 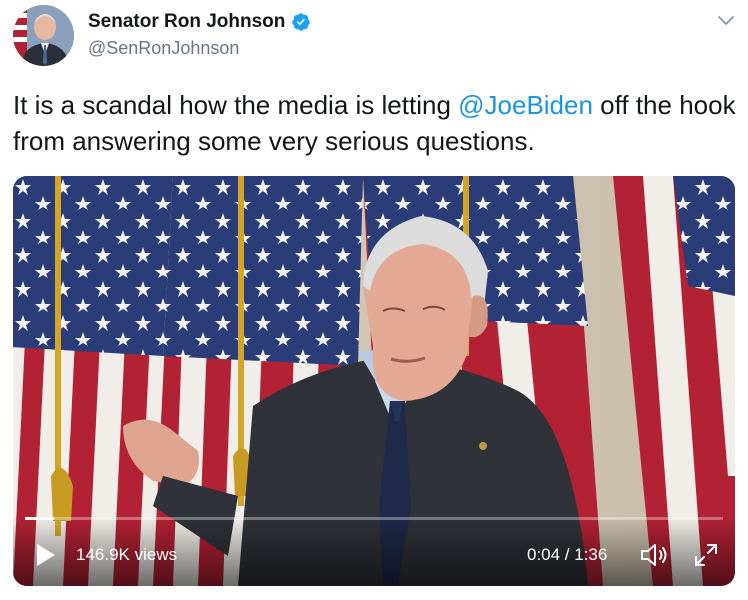 I want to click on play-icon, so click(x=46, y=555).